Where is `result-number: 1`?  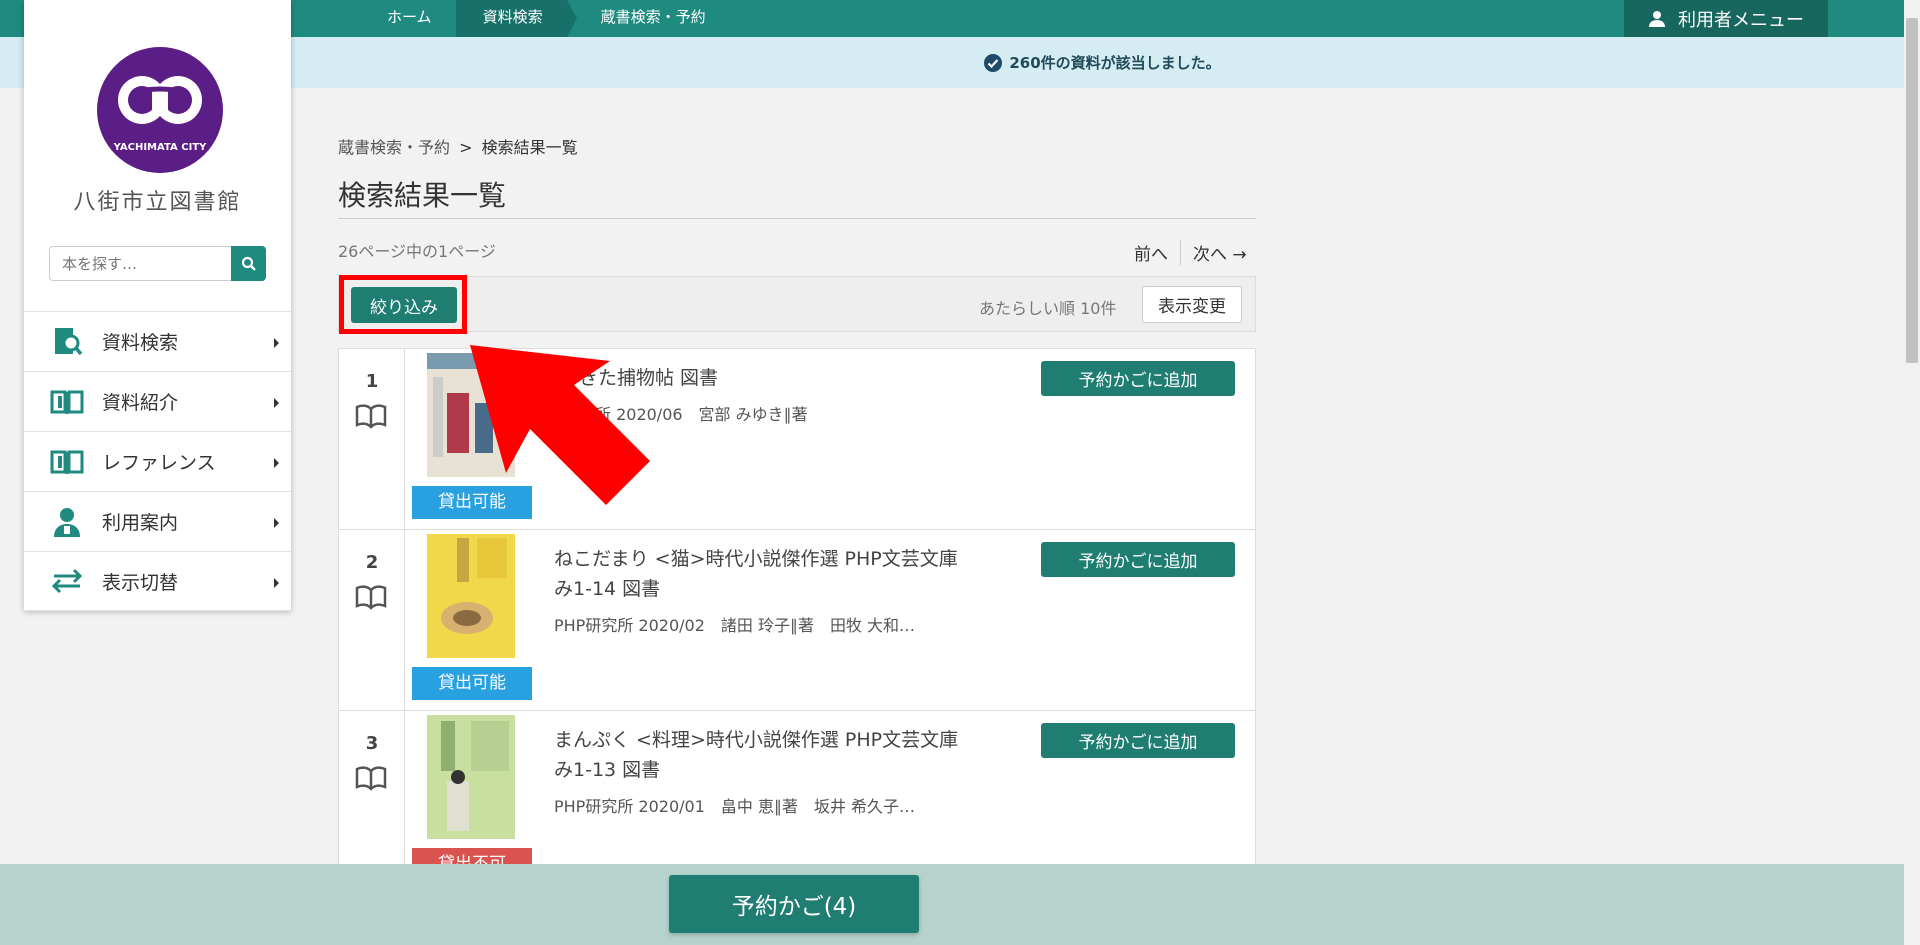
result-number: 1 is located at coordinates (372, 381).